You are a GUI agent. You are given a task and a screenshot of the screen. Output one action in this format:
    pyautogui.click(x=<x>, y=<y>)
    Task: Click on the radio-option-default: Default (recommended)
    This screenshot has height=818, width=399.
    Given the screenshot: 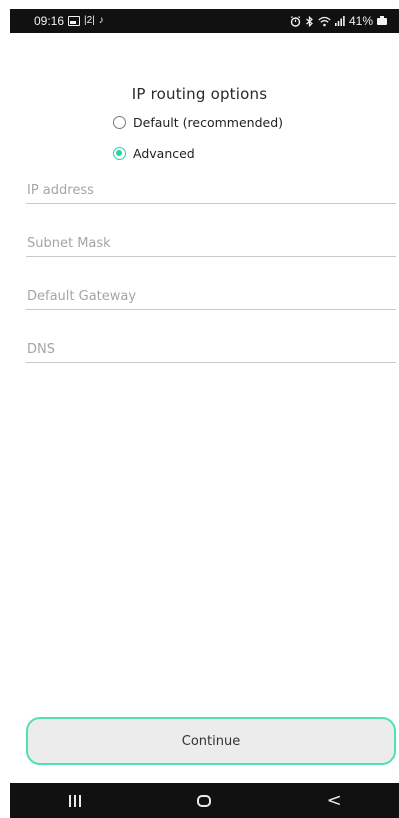 What is the action you would take?
    pyautogui.click(x=198, y=122)
    